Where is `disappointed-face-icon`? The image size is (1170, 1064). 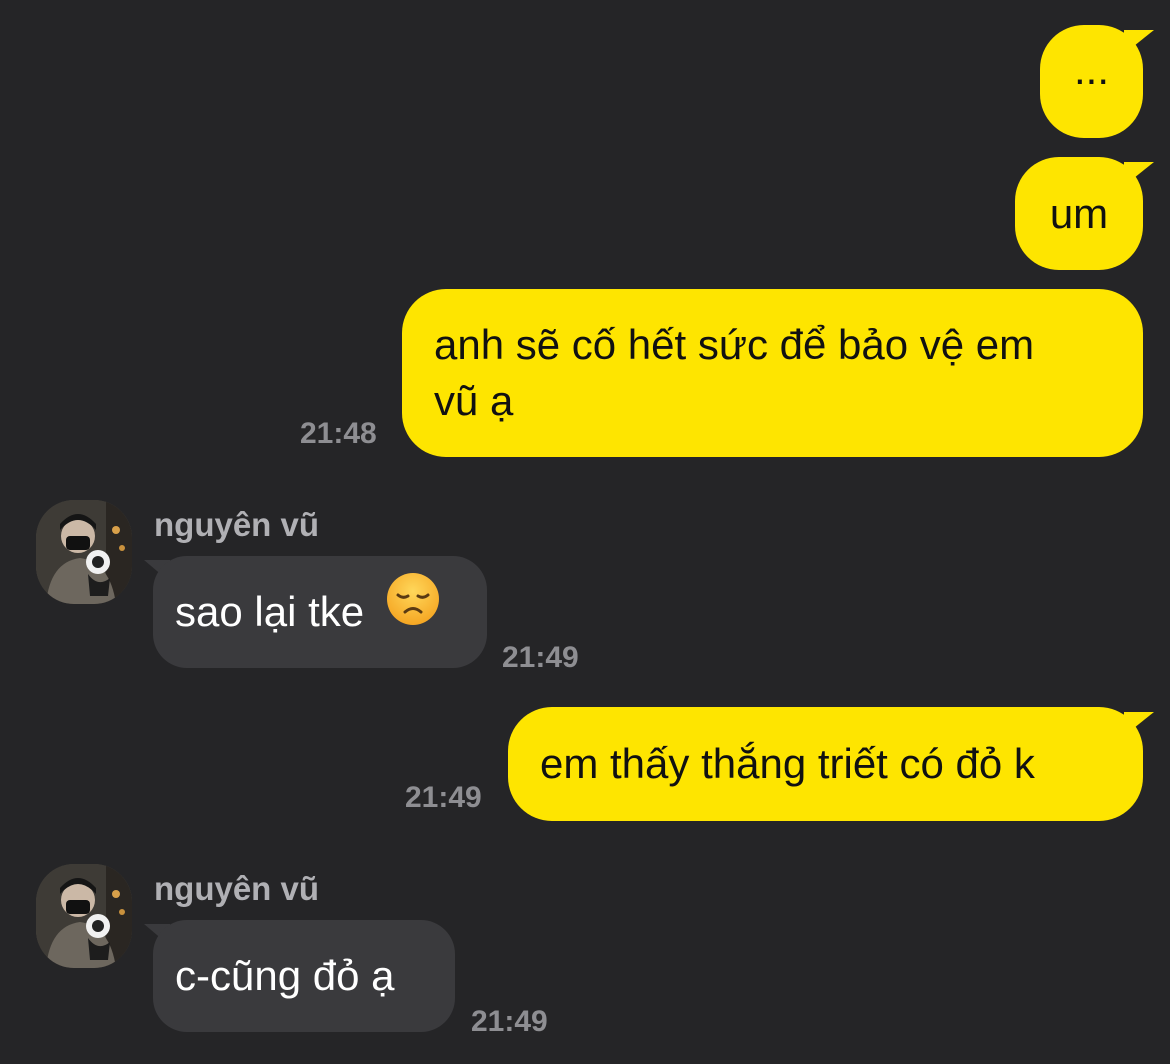
disappointed-face-icon is located at coordinates (413, 612).